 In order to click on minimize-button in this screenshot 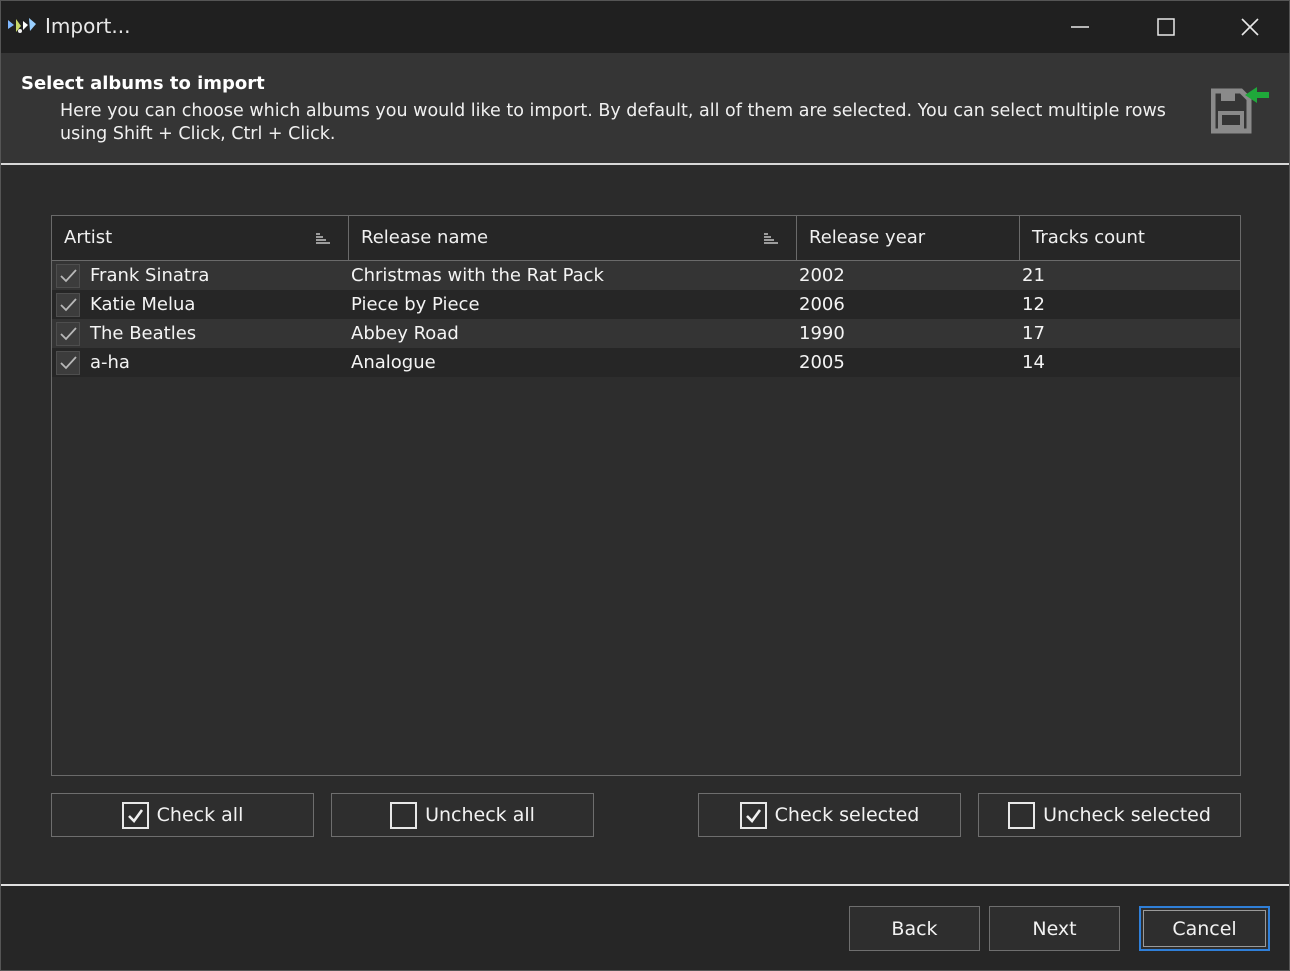, I will do `click(1080, 27)`.